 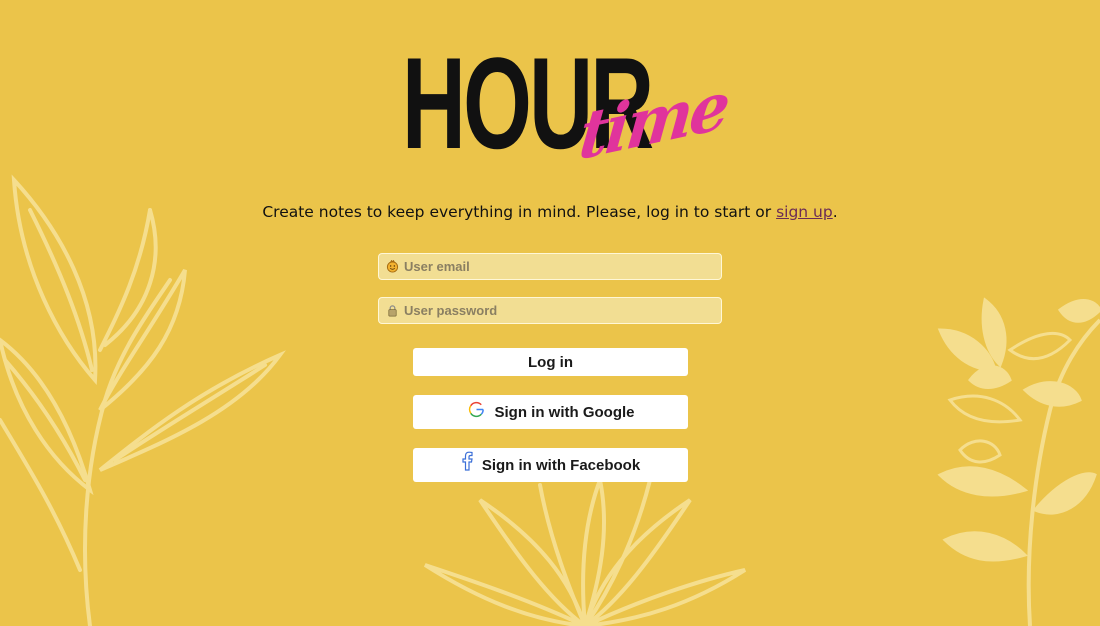 I want to click on google-signin-label: Sign in with Google, so click(x=564, y=412).